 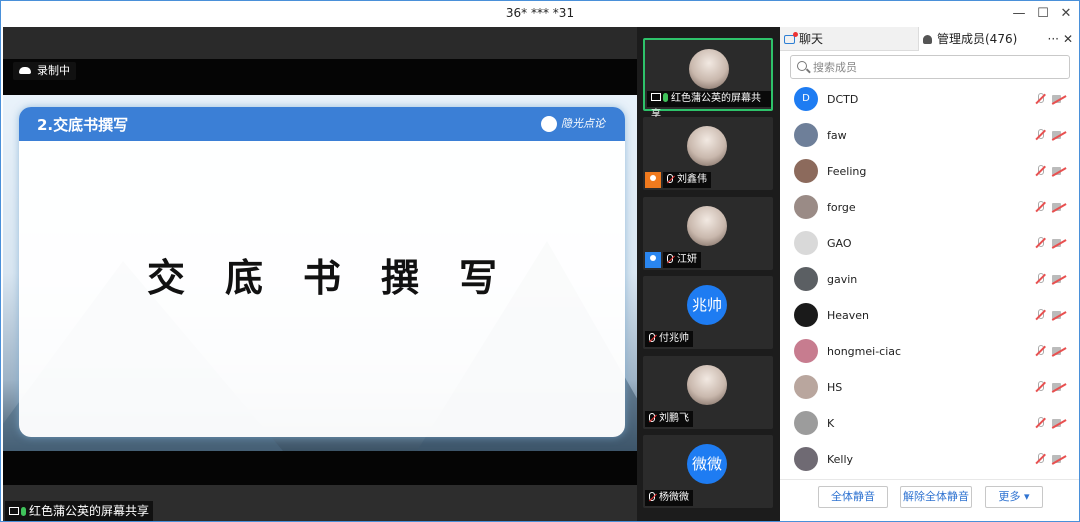 What do you see at coordinates (708, 153) in the screenshot?
I see `video-tile: 刘鑫伟` at bounding box center [708, 153].